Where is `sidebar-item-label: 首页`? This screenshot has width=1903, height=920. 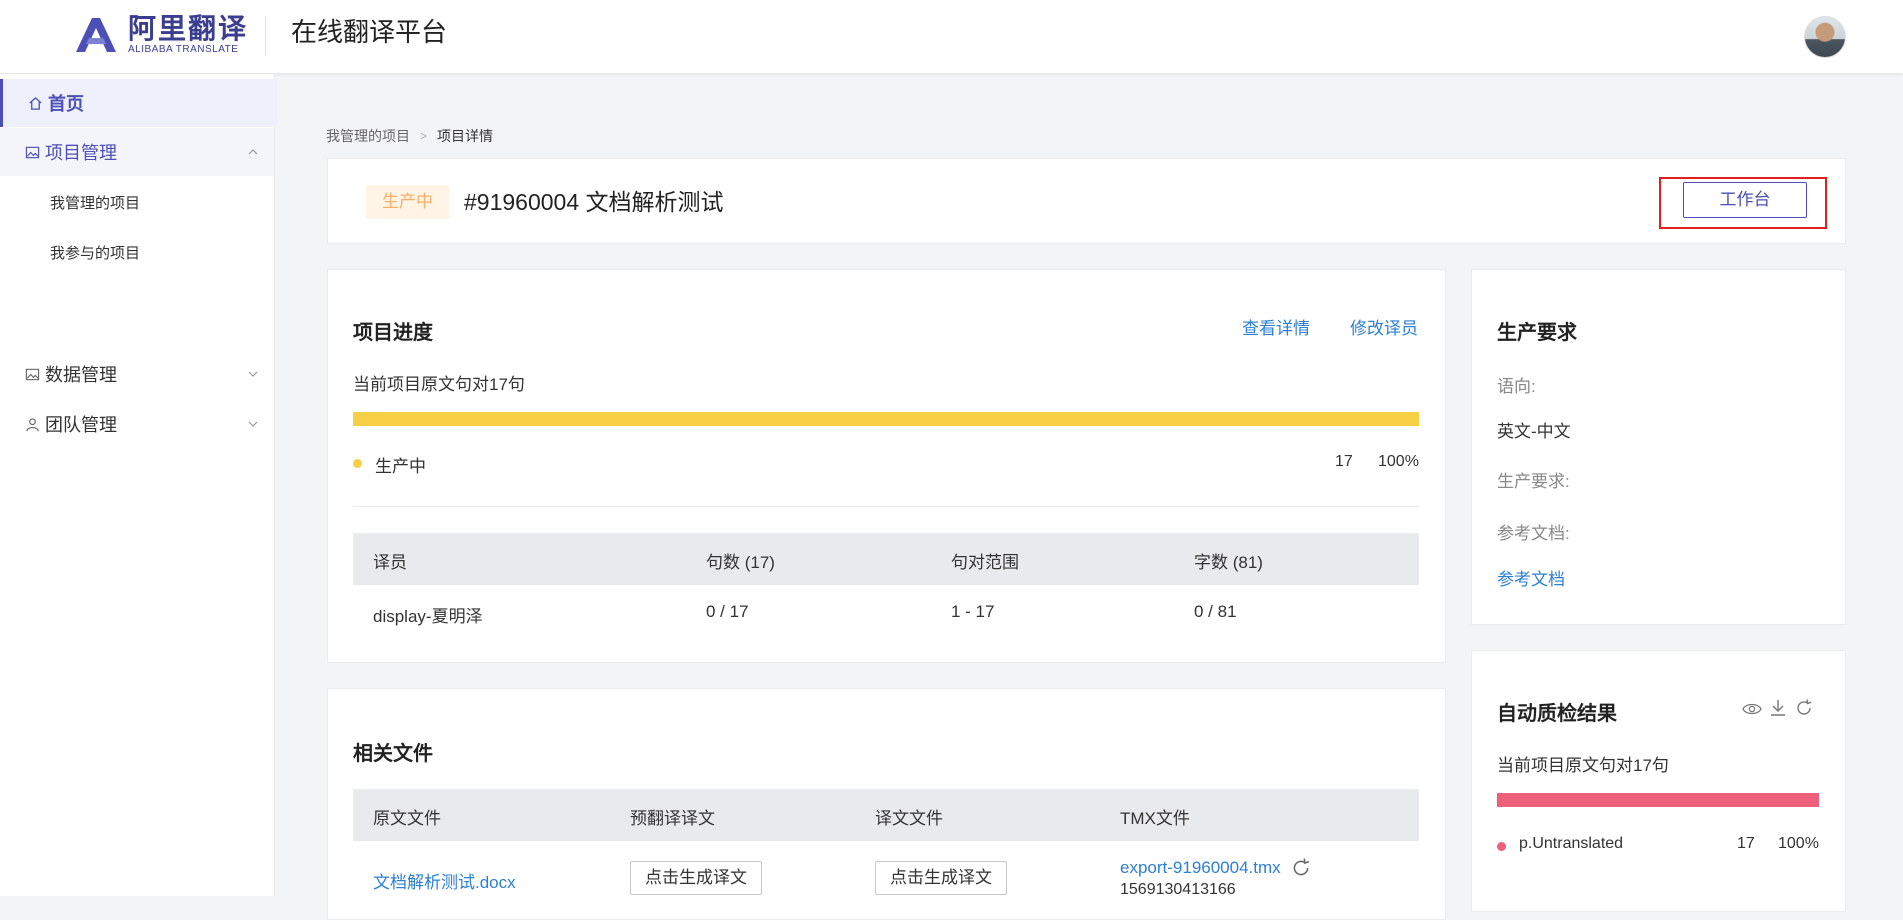
sidebar-item-label: 首页 is located at coordinates (66, 104).